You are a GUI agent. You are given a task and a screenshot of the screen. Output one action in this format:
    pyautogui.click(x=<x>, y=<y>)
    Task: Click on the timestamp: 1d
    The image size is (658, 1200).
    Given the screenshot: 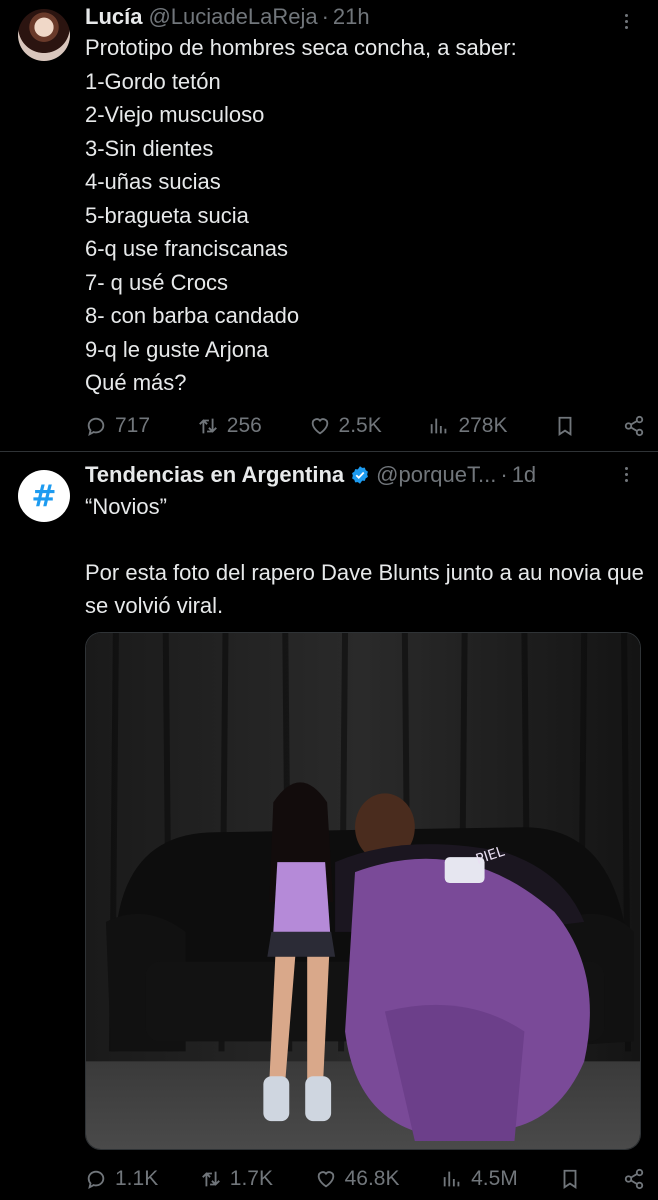 What is the action you would take?
    pyautogui.click(x=524, y=475)
    